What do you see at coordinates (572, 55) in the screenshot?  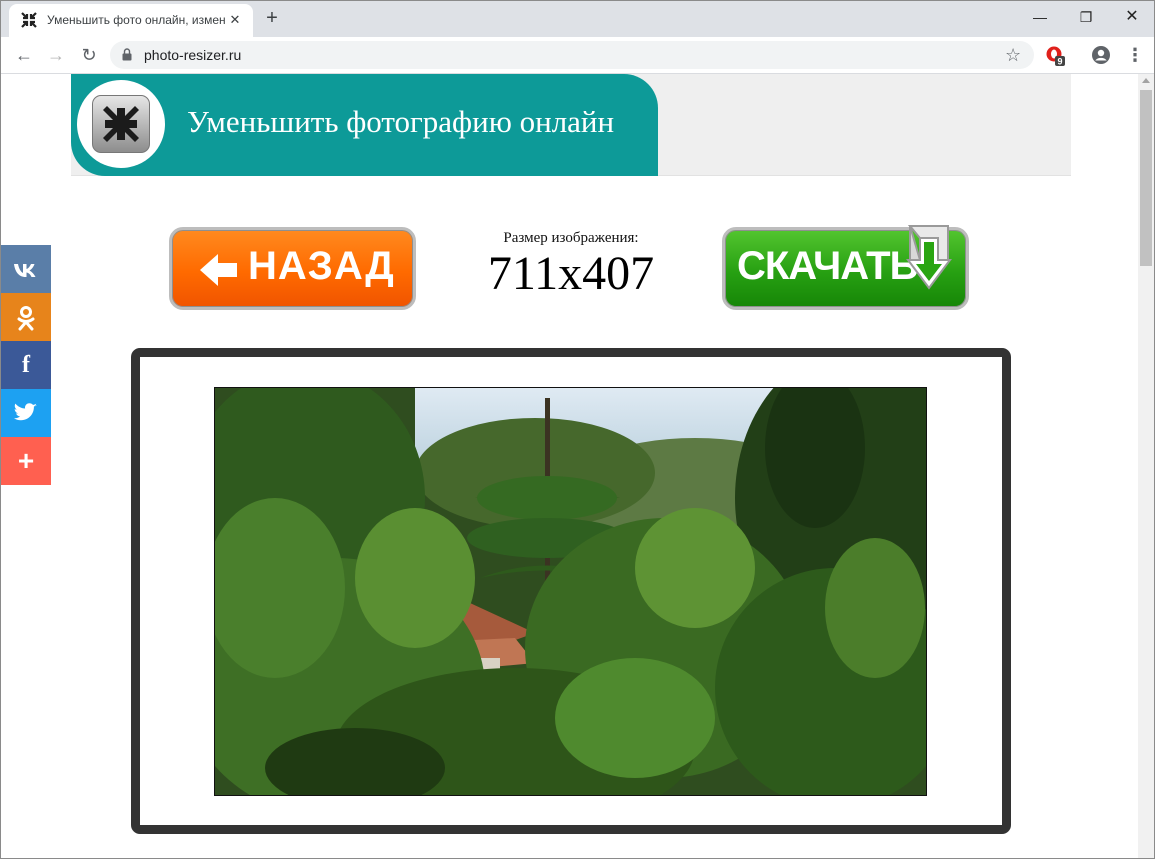 I see `address-bar: photo-resizer.ru ☆` at bounding box center [572, 55].